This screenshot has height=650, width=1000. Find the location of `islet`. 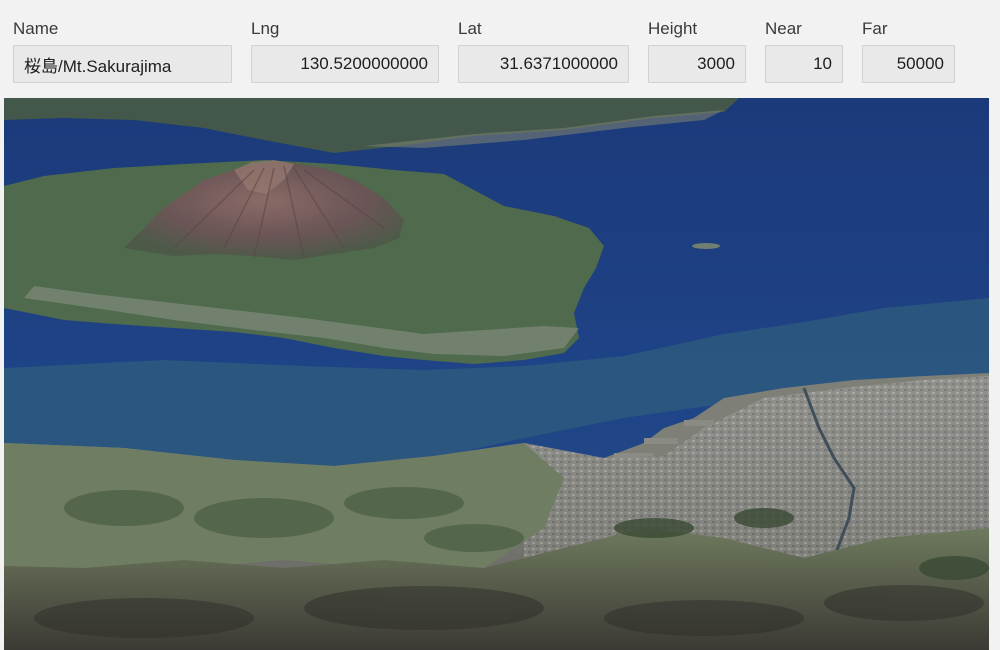

islet is located at coordinates (706, 246).